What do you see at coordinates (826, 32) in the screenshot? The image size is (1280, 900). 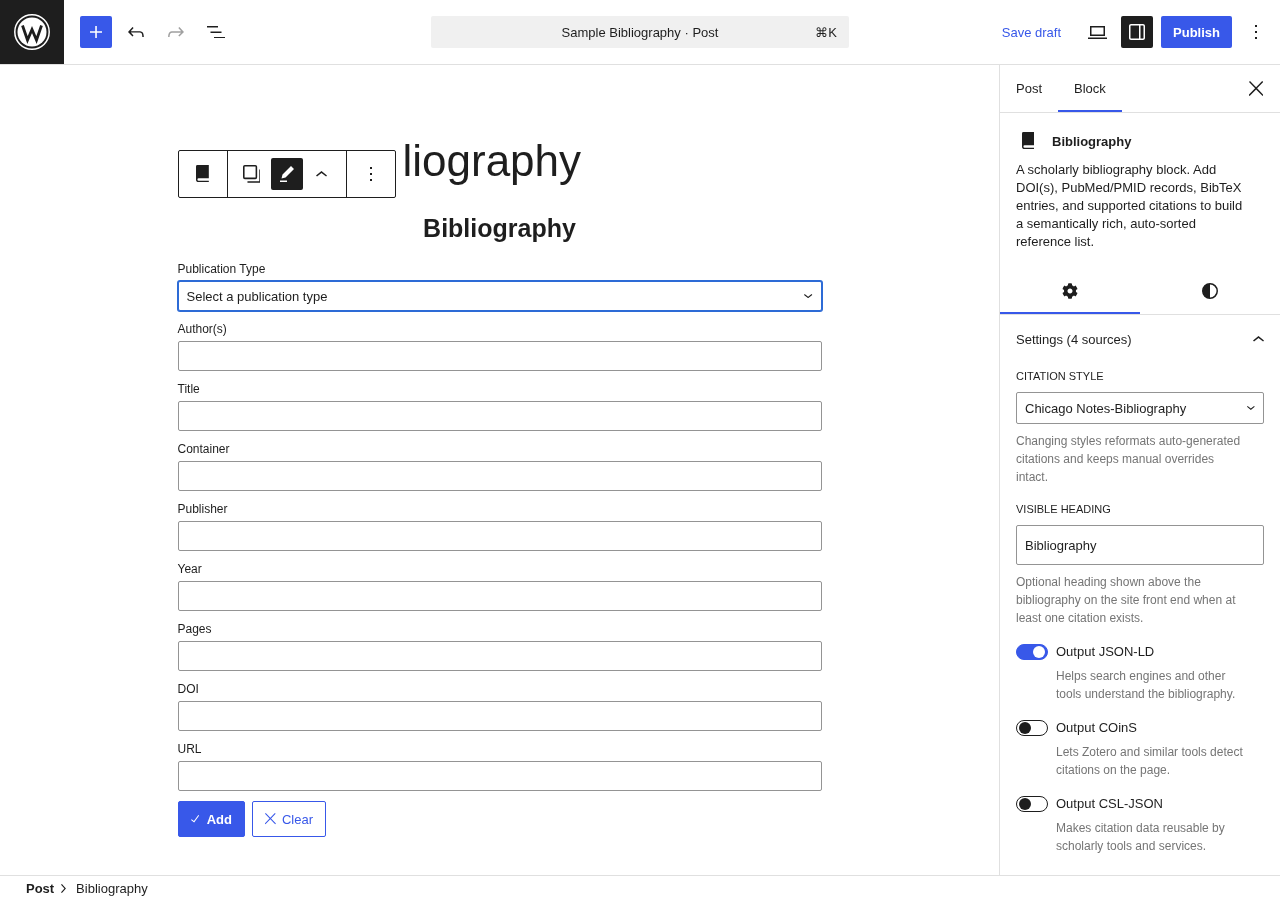 I see `keyboard-shortcut: ⌘K` at bounding box center [826, 32].